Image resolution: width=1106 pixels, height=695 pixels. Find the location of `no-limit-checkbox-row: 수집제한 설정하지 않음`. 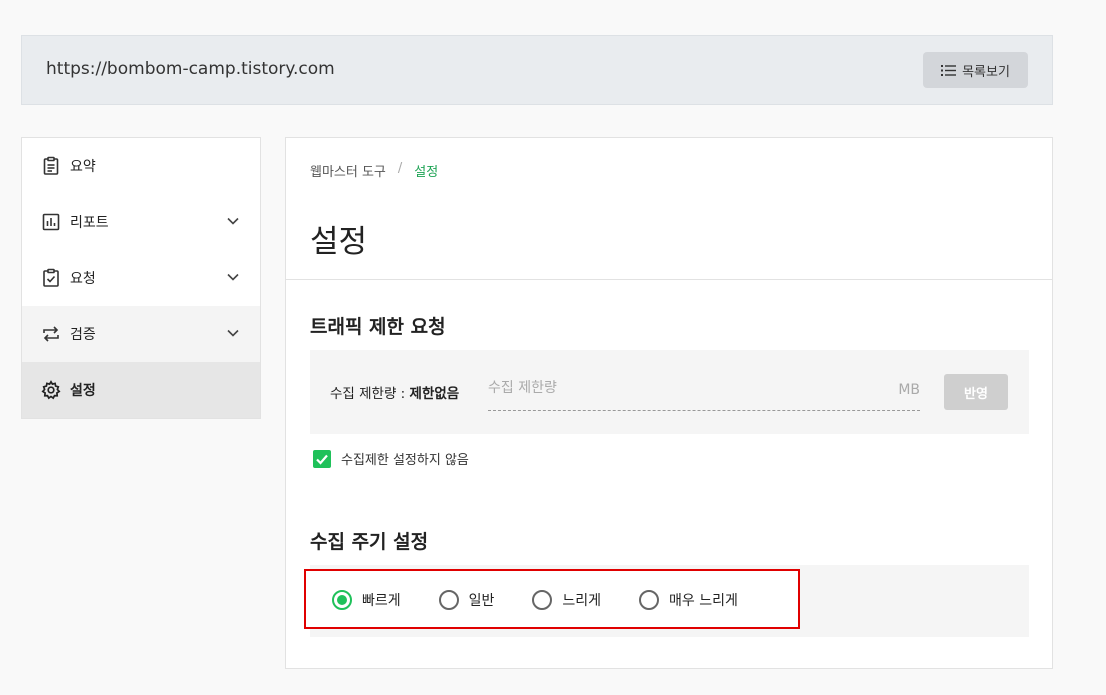

no-limit-checkbox-row: 수집제한 설정하지 않음 is located at coordinates (391, 458).